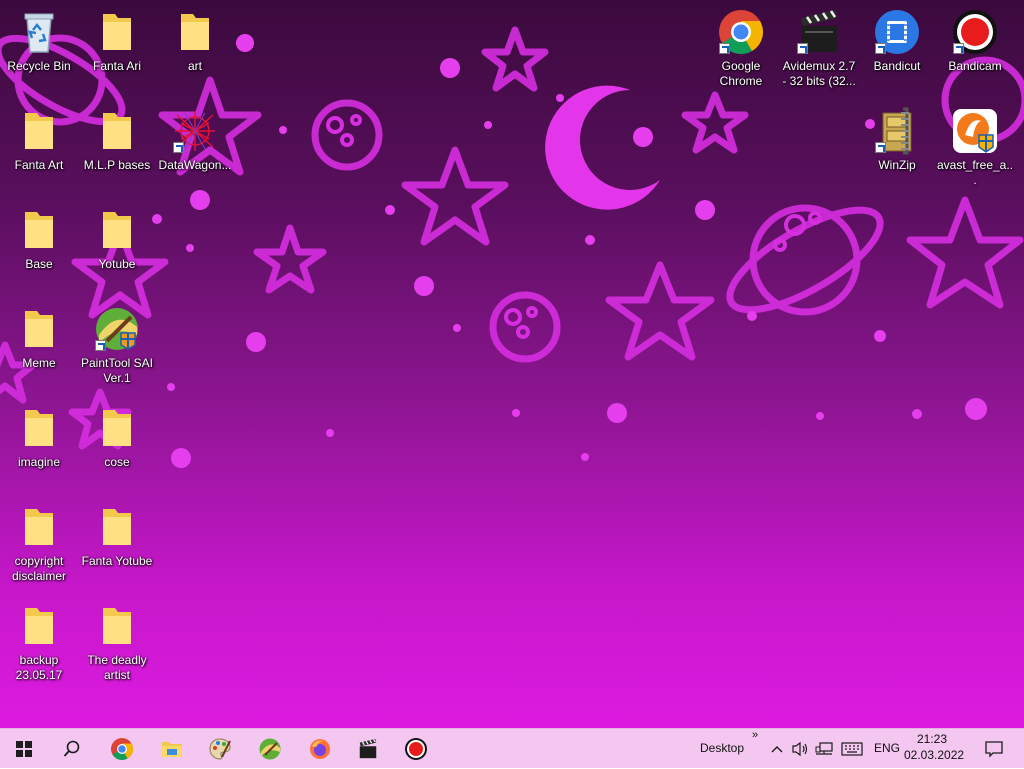 The width and height of the screenshot is (1024, 769). What do you see at coordinates (117, 264) in the screenshot?
I see `desktop-icon-label: Yotube` at bounding box center [117, 264].